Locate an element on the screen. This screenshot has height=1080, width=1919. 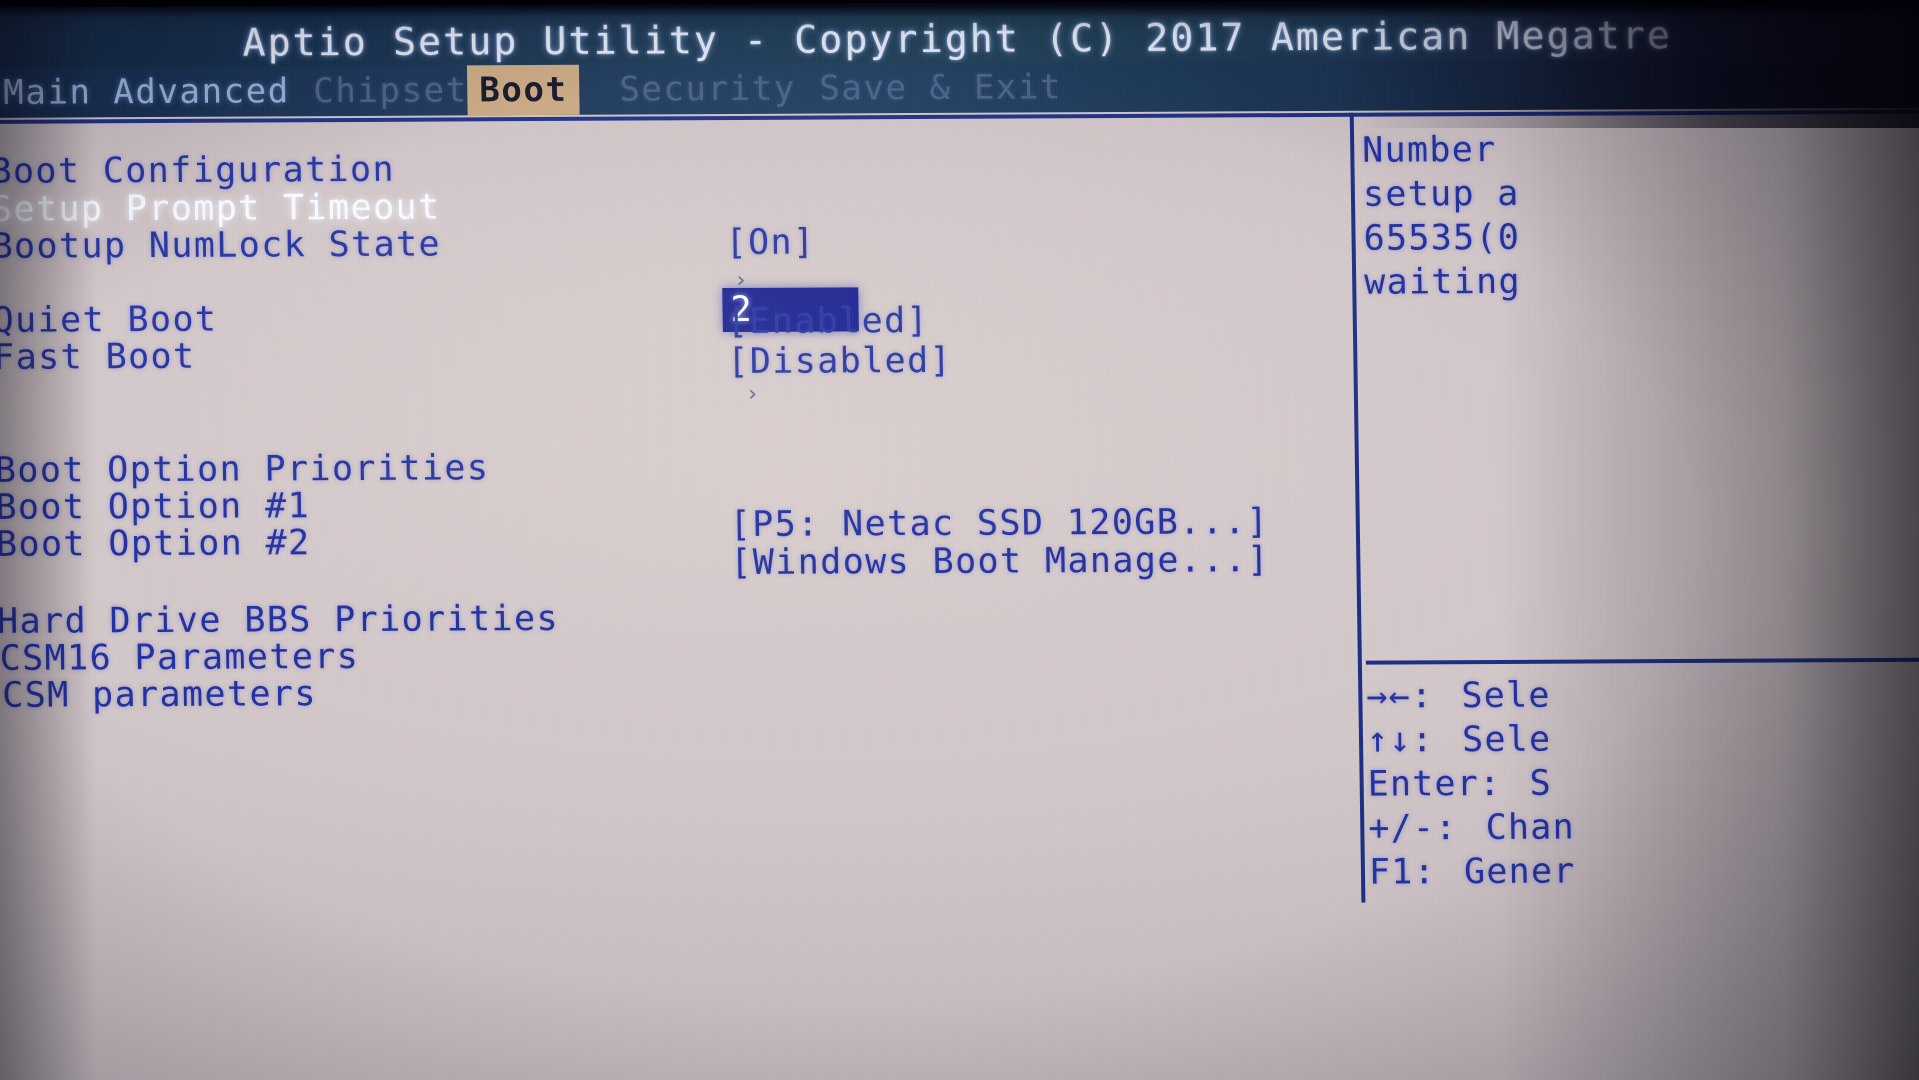
submenu-csm16-parameters: CSM16 Parameters is located at coordinates (180, 658).